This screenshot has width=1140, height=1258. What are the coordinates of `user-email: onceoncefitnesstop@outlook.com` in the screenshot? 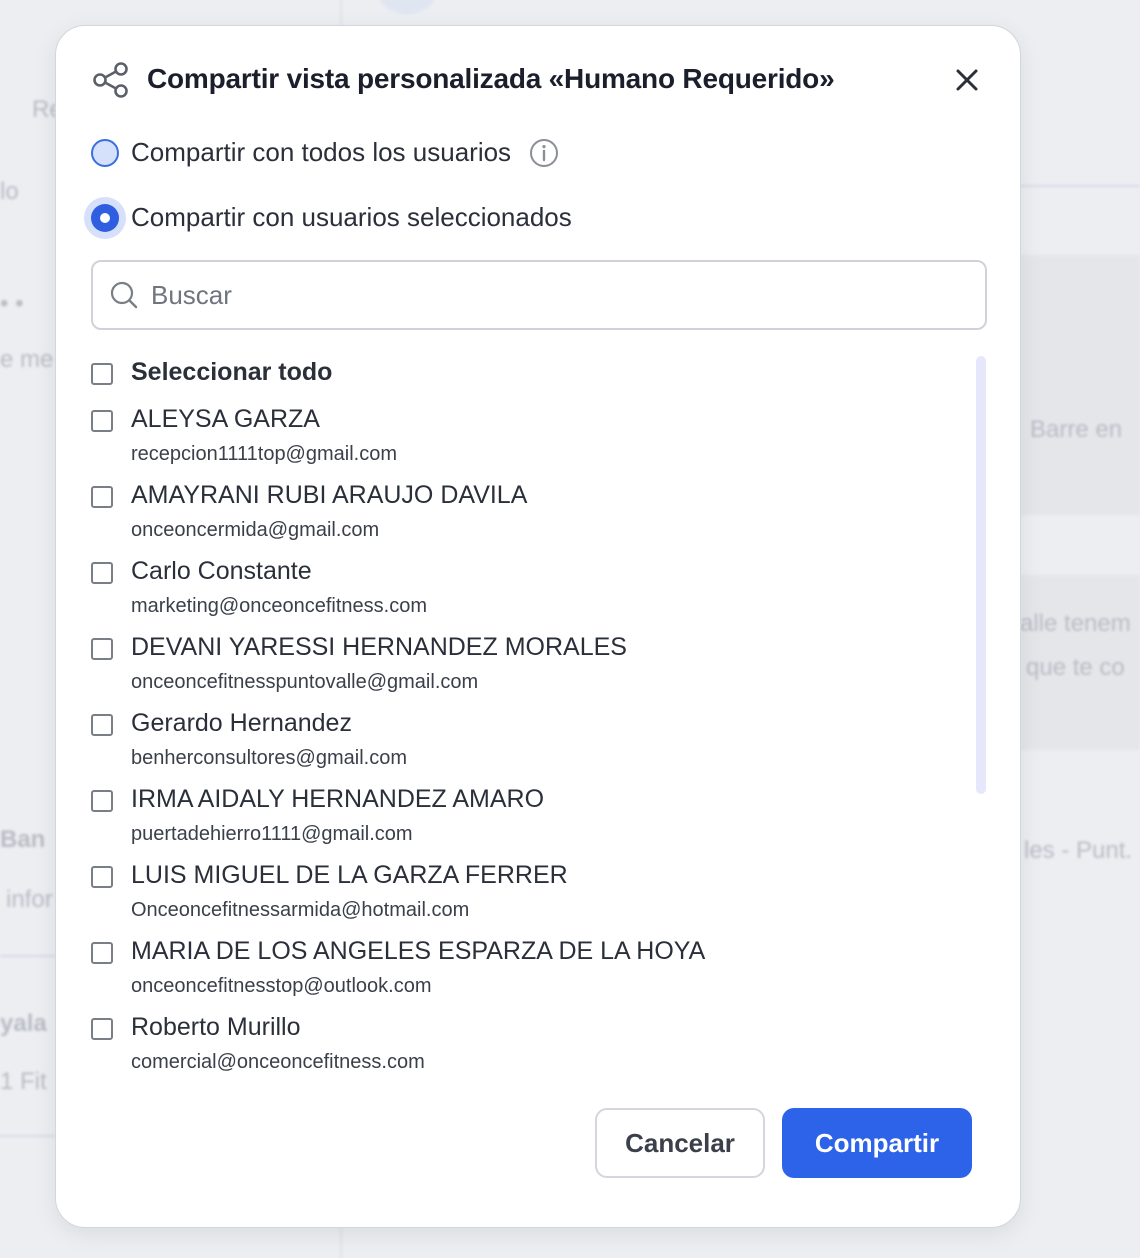 It's located at (281, 986).